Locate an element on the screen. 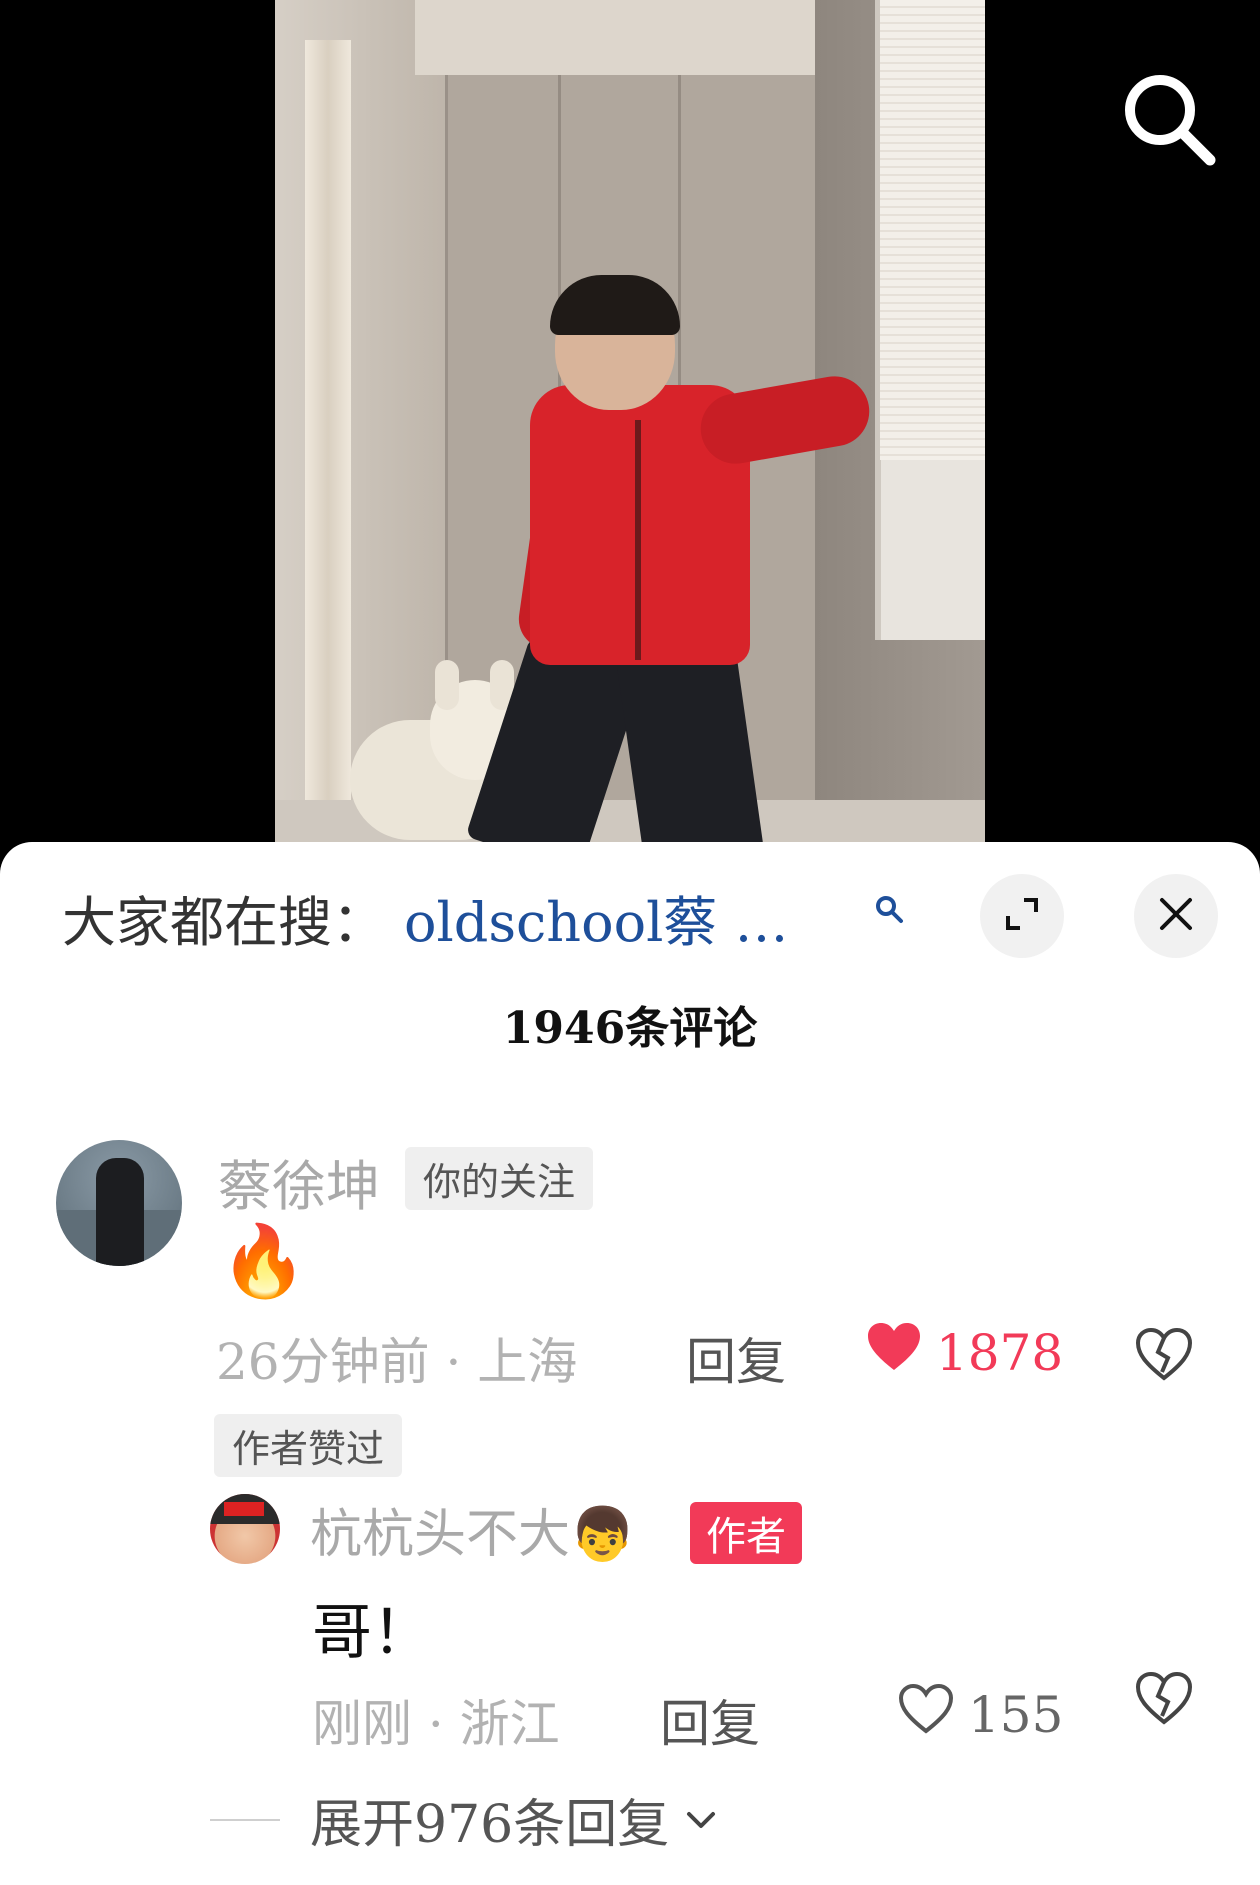  expand-icon is located at coordinates (1022, 916).